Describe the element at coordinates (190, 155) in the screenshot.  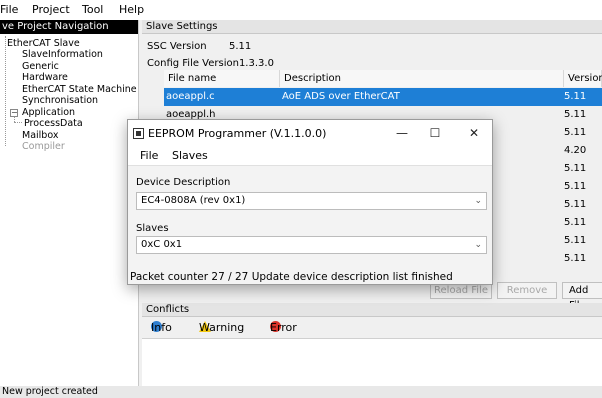
I see `dialog-menu-slaves: Slaves` at that location.